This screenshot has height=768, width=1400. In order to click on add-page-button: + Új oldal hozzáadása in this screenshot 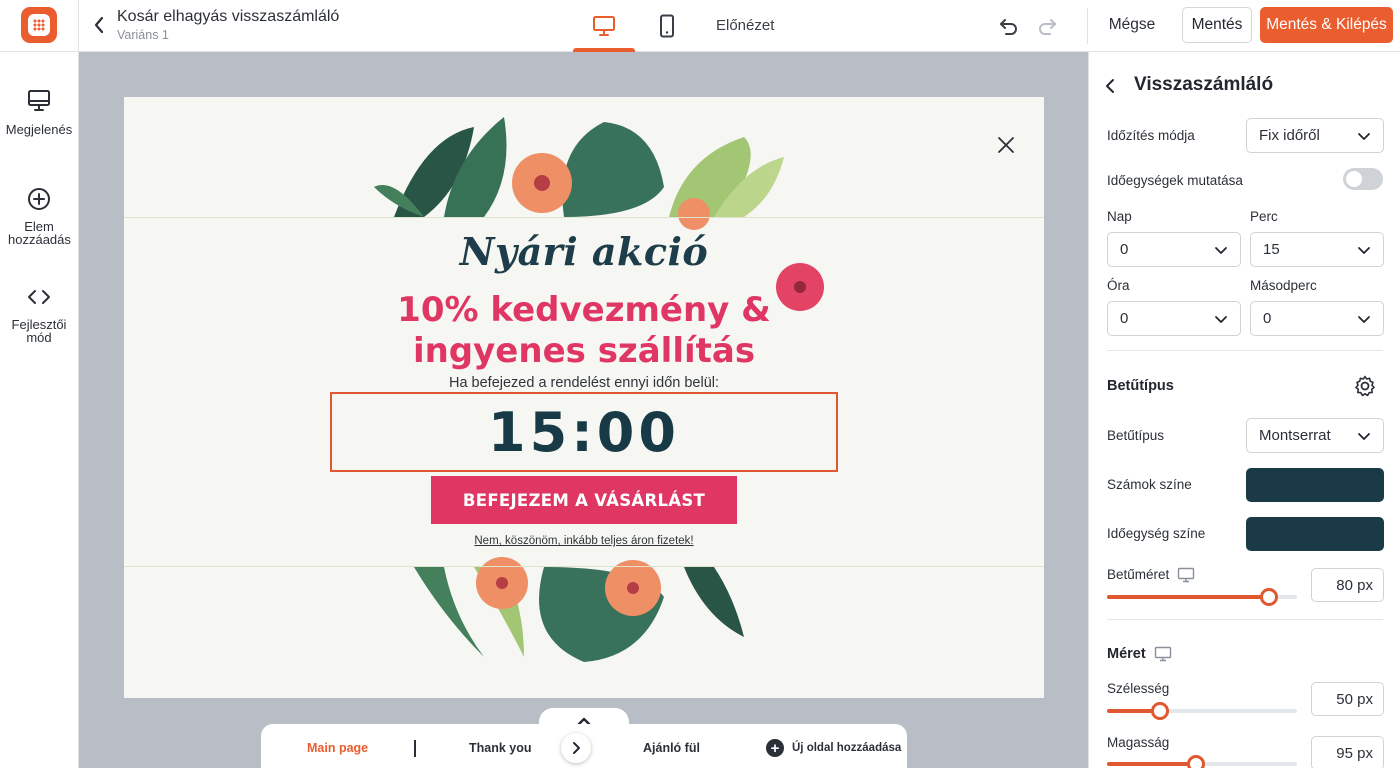, I will do `click(833, 746)`.